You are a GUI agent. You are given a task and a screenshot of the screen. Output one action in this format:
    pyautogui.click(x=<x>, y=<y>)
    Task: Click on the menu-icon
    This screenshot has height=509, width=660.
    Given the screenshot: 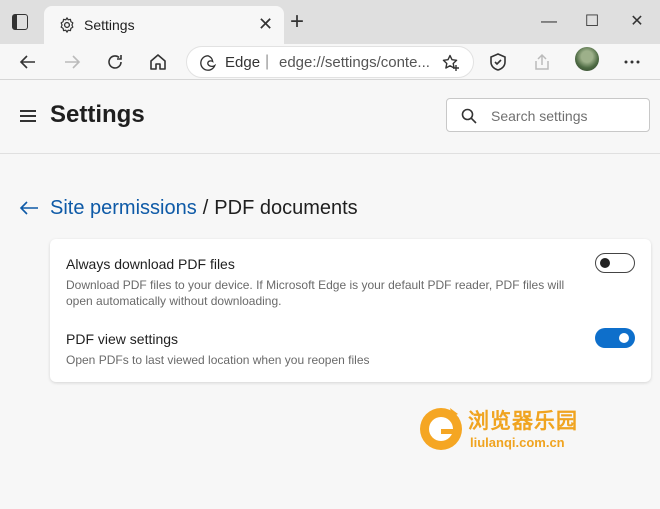 What is the action you would take?
    pyautogui.click(x=28, y=116)
    